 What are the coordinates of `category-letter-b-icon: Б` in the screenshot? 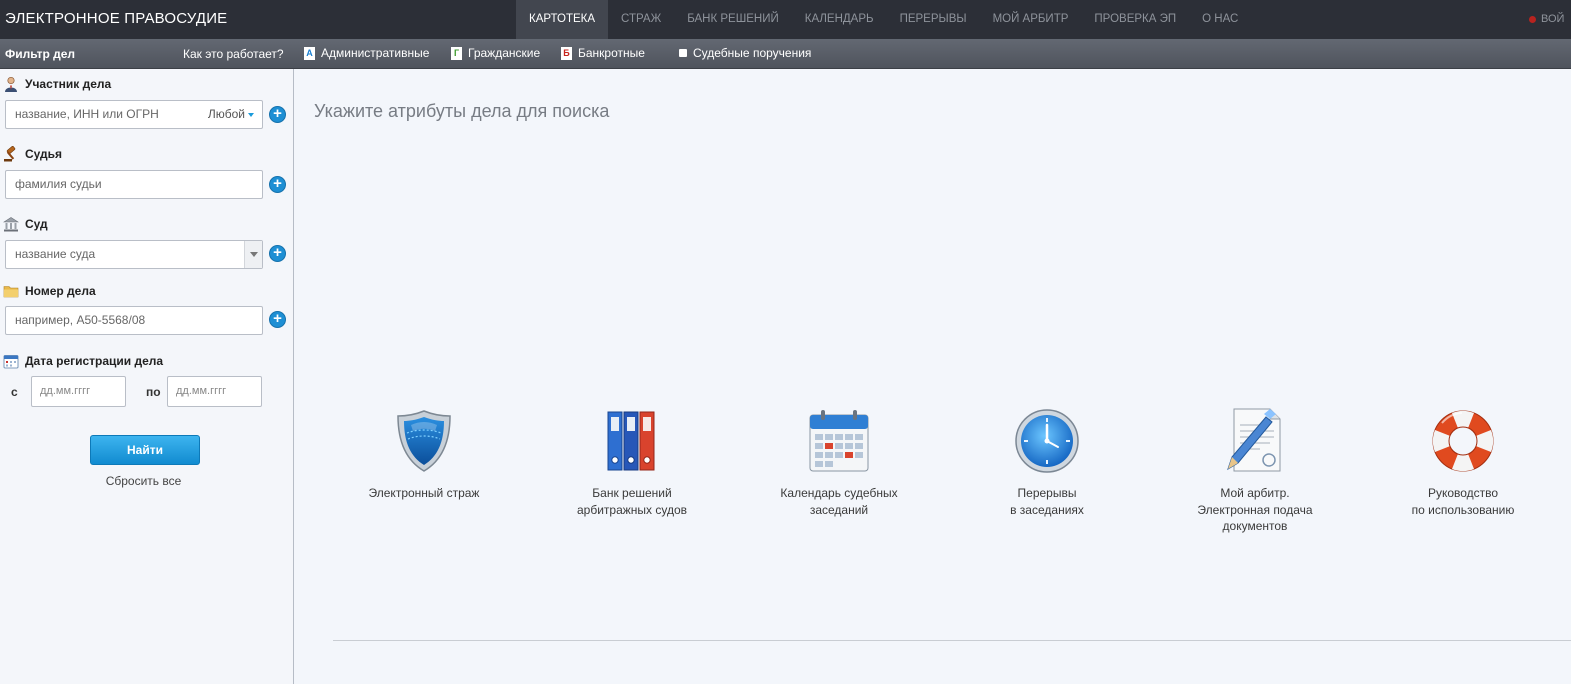 It's located at (566, 53).